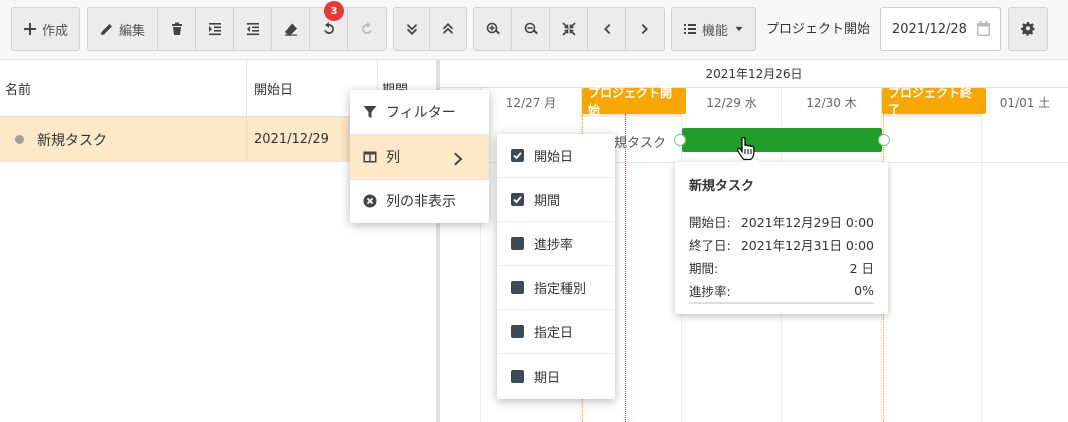  I want to click on project-end-milestone: プロジェクト終了, so click(934, 101).